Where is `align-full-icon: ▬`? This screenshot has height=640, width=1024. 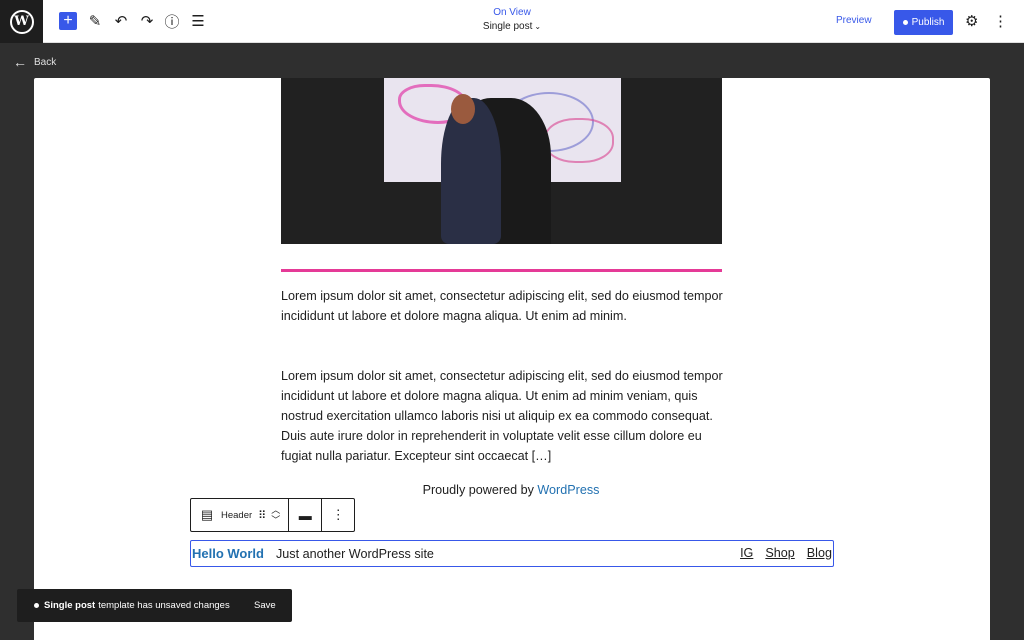 align-full-icon: ▬ is located at coordinates (305, 515).